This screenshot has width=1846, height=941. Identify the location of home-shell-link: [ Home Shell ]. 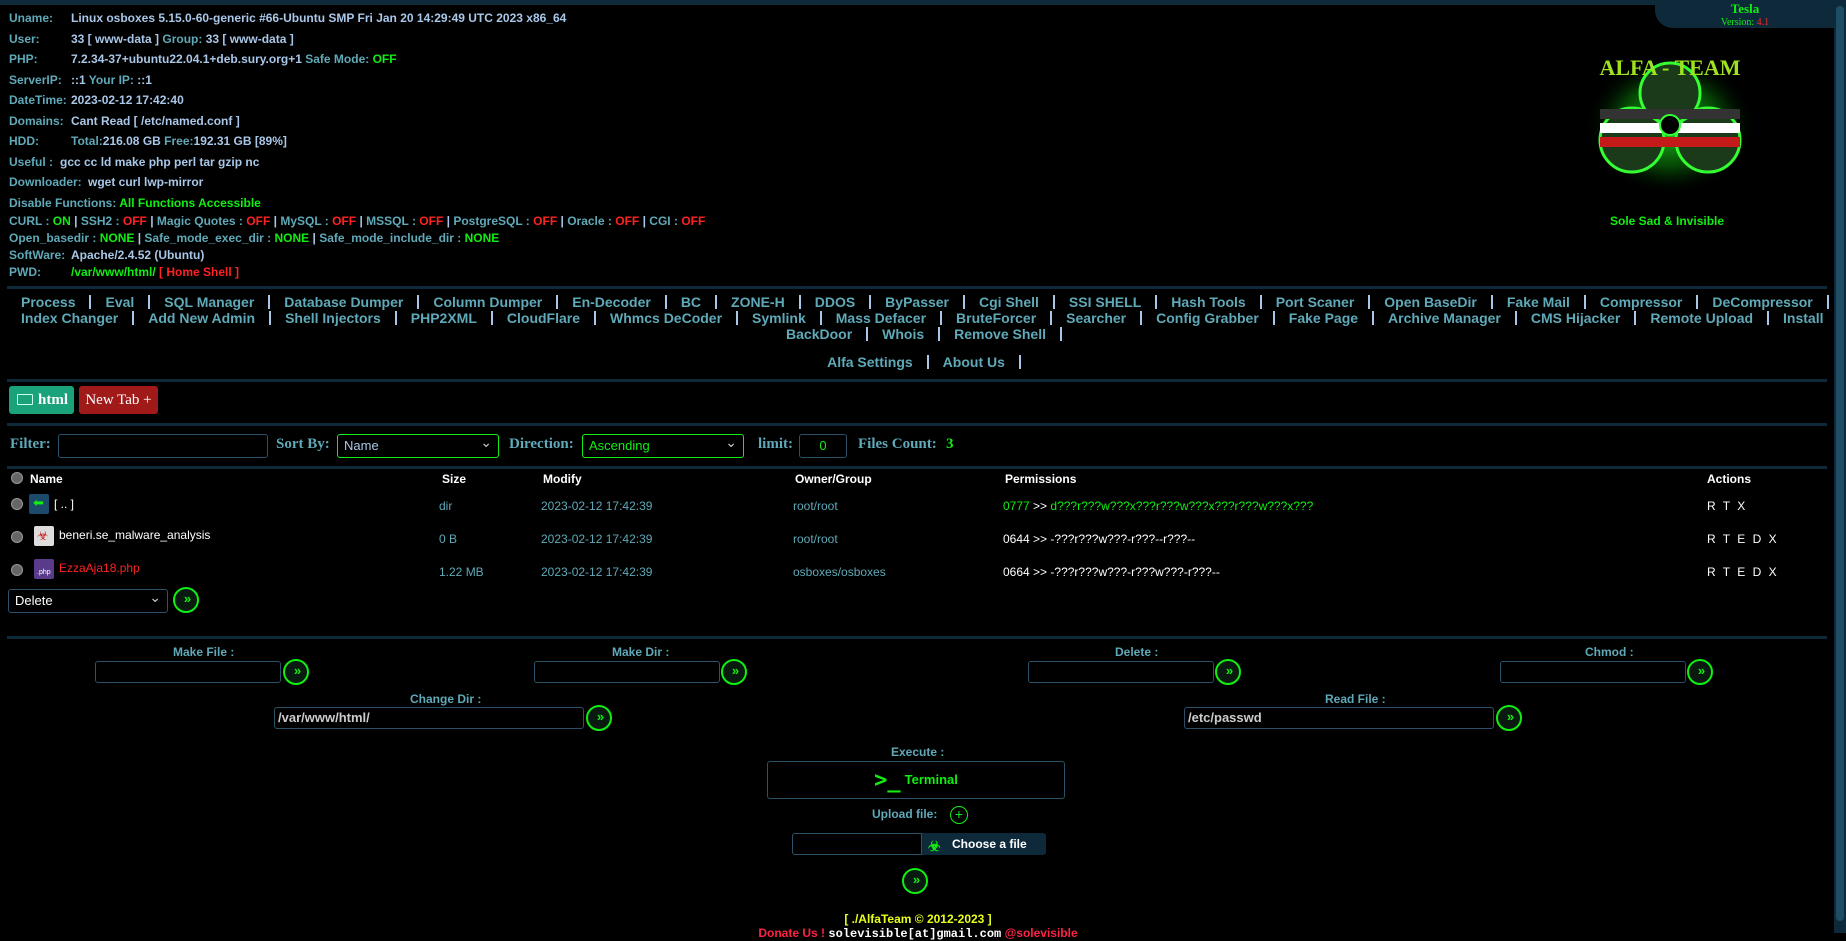
(199, 272).